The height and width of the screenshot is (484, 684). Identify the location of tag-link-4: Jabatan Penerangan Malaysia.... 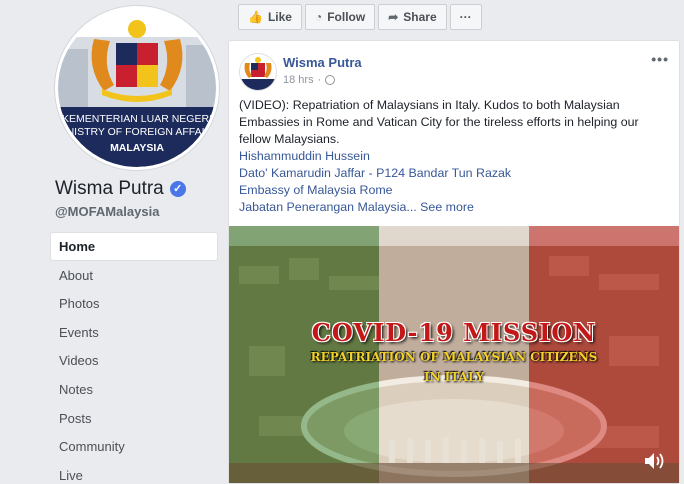
(328, 207).